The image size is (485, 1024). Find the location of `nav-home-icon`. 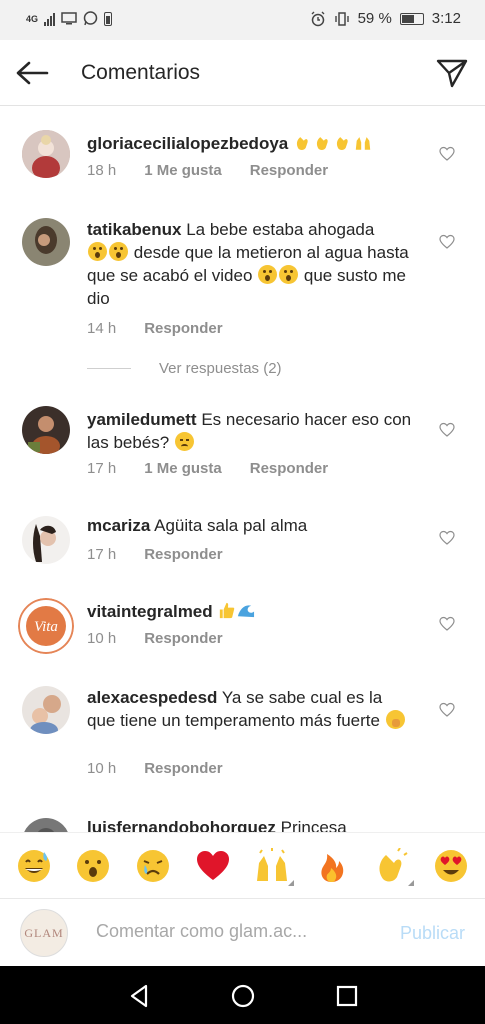

nav-home-icon is located at coordinates (243, 996).